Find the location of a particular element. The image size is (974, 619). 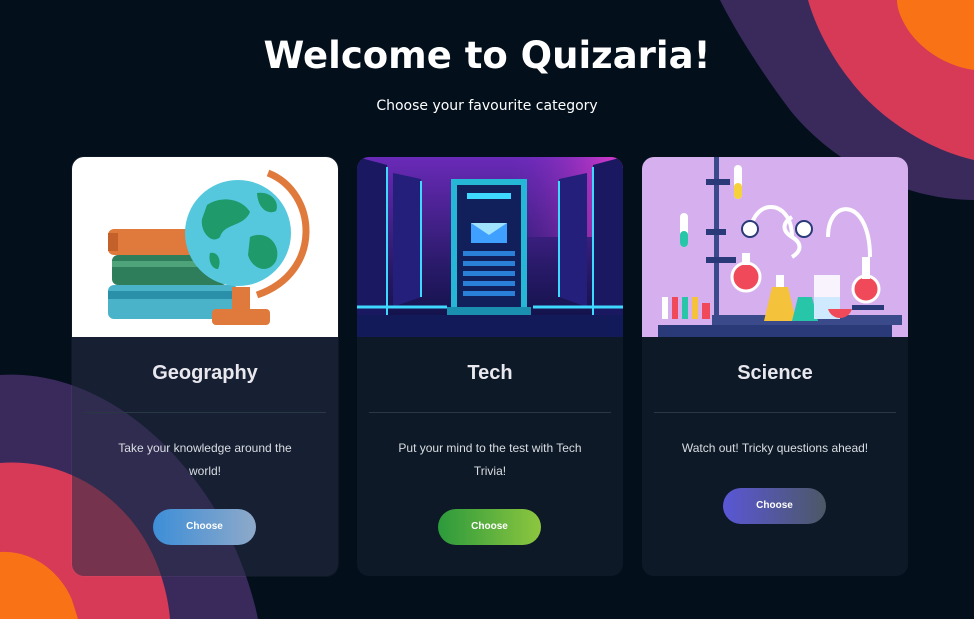

choose-science-button: Choose is located at coordinates (774, 506).